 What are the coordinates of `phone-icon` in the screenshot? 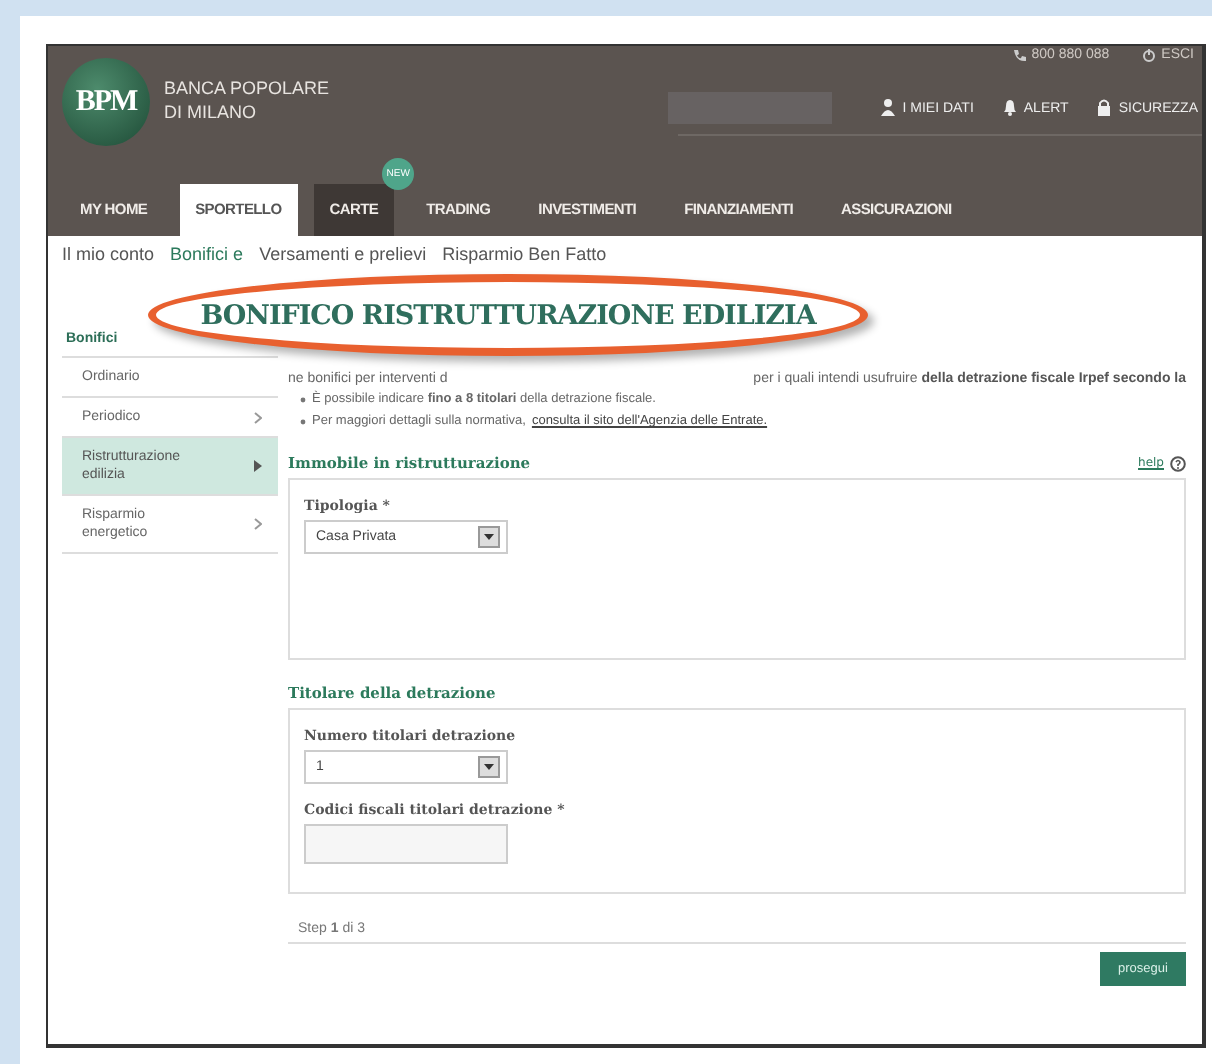 It's located at (1018, 55).